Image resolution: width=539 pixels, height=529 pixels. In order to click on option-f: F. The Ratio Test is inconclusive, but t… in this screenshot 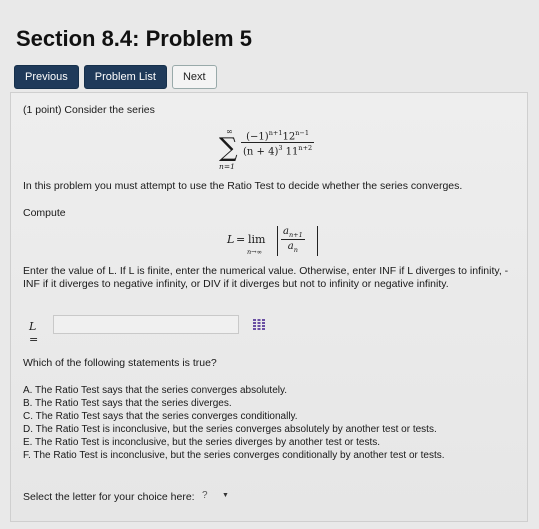, I will do `click(234, 455)`.